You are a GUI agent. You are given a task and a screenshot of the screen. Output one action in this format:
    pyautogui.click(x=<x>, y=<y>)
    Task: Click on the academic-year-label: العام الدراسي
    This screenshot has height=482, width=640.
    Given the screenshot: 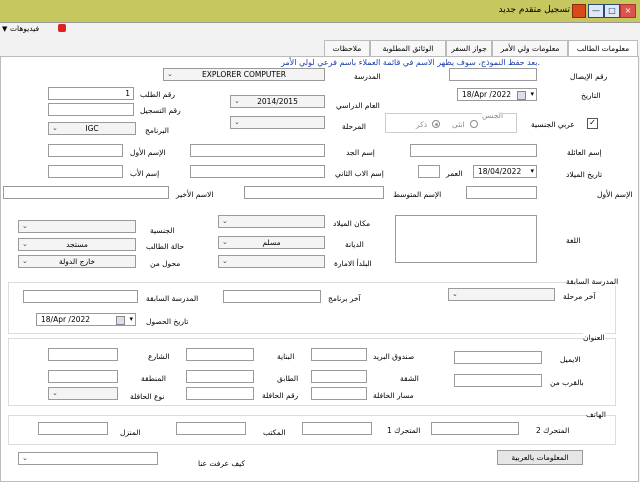 What is the action you would take?
    pyautogui.click(x=358, y=105)
    